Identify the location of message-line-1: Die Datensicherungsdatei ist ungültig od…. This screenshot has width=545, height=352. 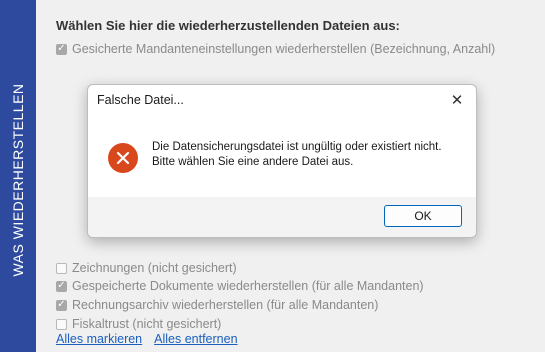
(297, 147).